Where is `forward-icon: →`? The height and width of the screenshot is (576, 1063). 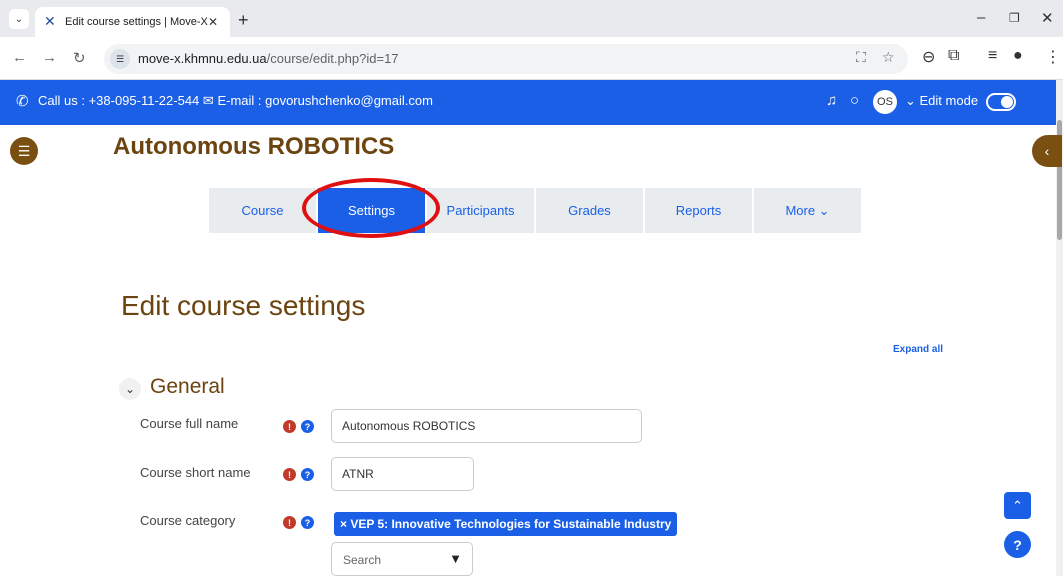
forward-icon: → is located at coordinates (49, 57).